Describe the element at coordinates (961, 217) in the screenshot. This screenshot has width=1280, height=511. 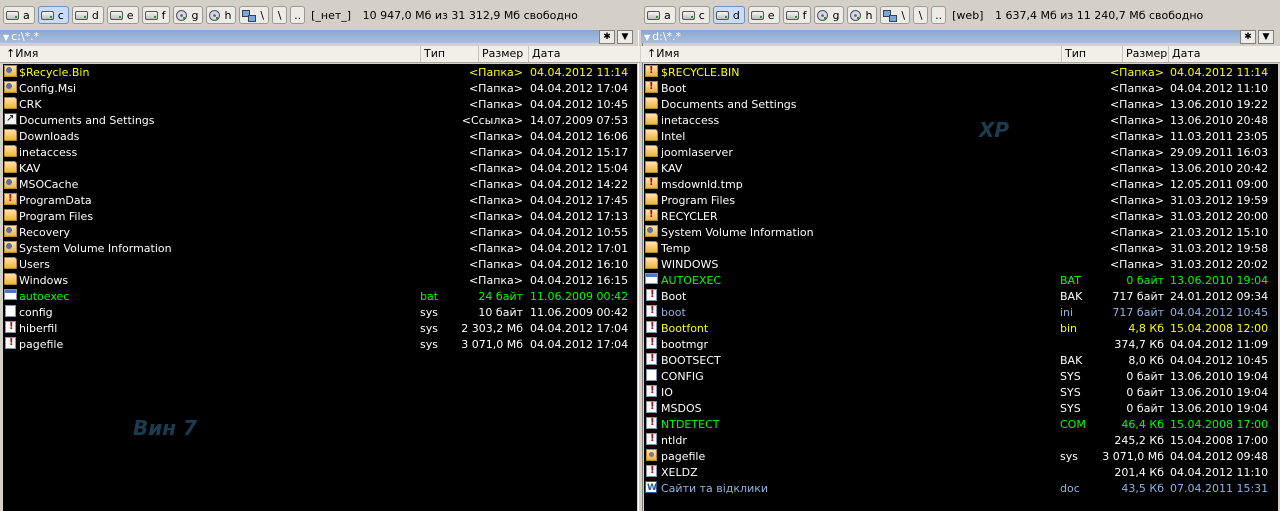
I see `file-row: RECYCLER <Папка> 31.03.2012 20:00` at that location.